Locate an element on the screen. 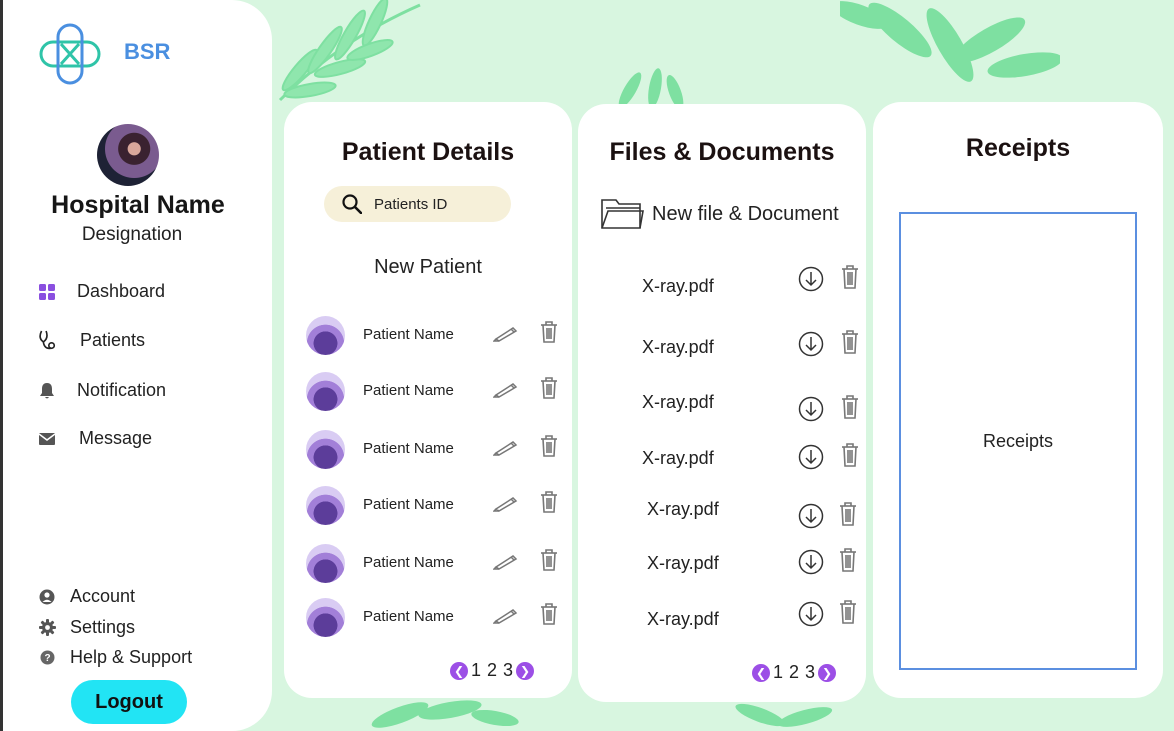 The width and height of the screenshot is (1174, 731). sidebar-item-label: Message is located at coordinates (116, 438).